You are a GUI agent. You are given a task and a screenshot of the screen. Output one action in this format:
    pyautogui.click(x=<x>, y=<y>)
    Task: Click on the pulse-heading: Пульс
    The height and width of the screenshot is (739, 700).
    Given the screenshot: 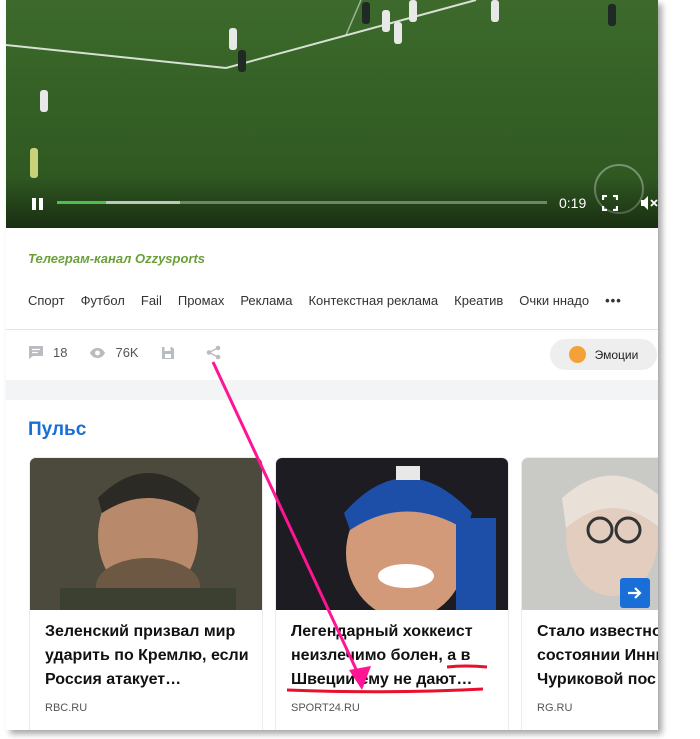 What is the action you would take?
    pyautogui.click(x=57, y=429)
    